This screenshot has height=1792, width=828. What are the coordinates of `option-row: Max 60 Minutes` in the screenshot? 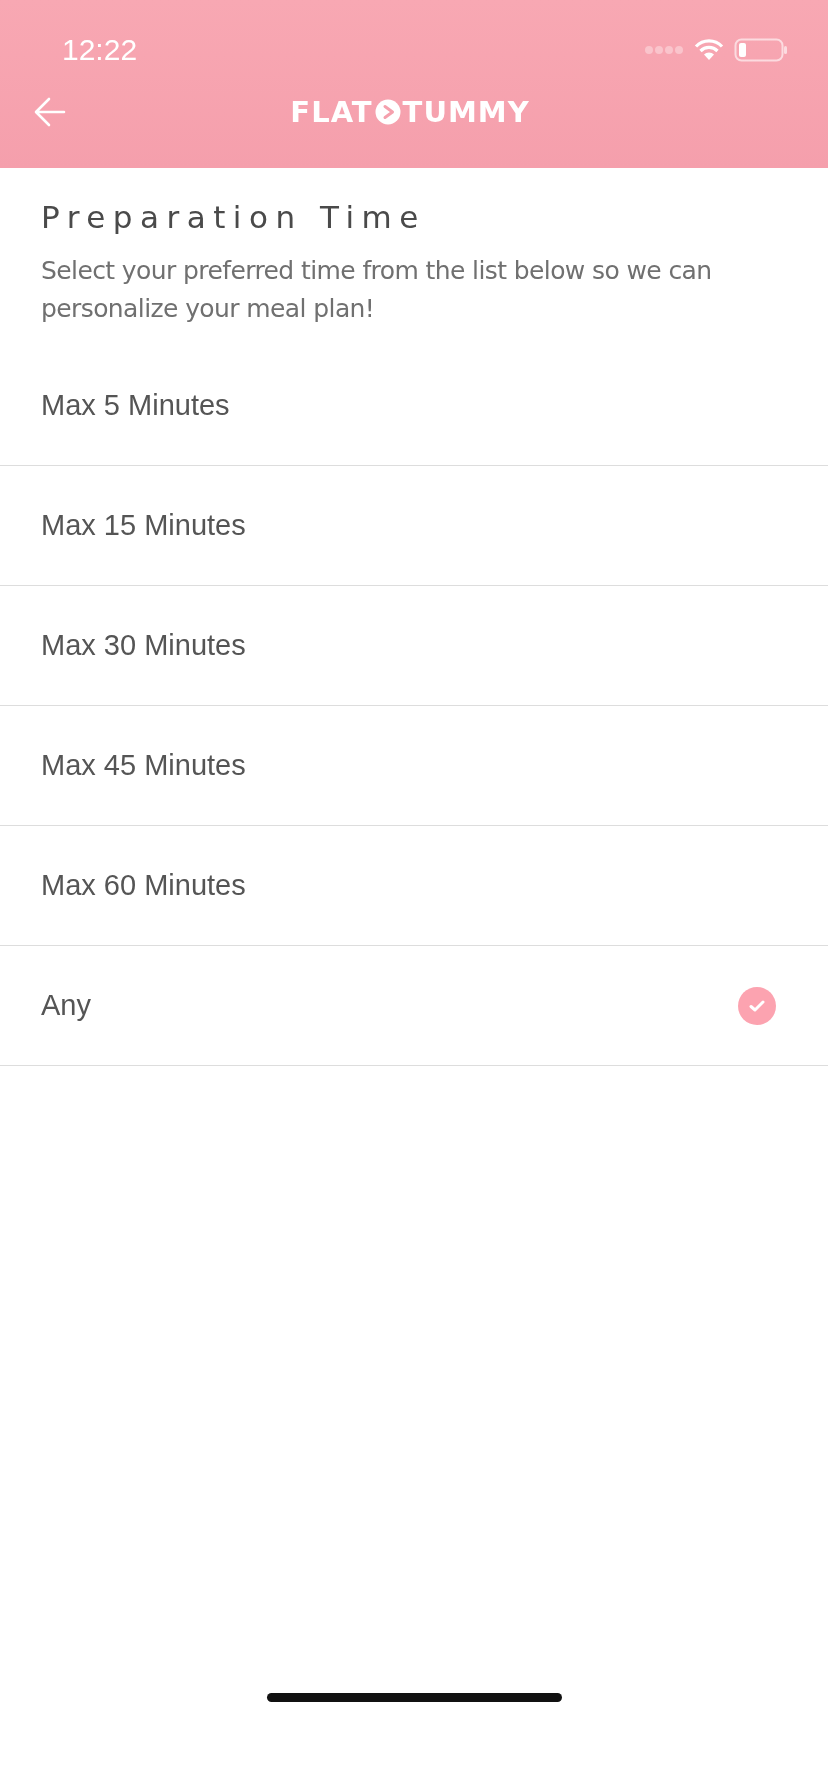 It's located at (414, 886).